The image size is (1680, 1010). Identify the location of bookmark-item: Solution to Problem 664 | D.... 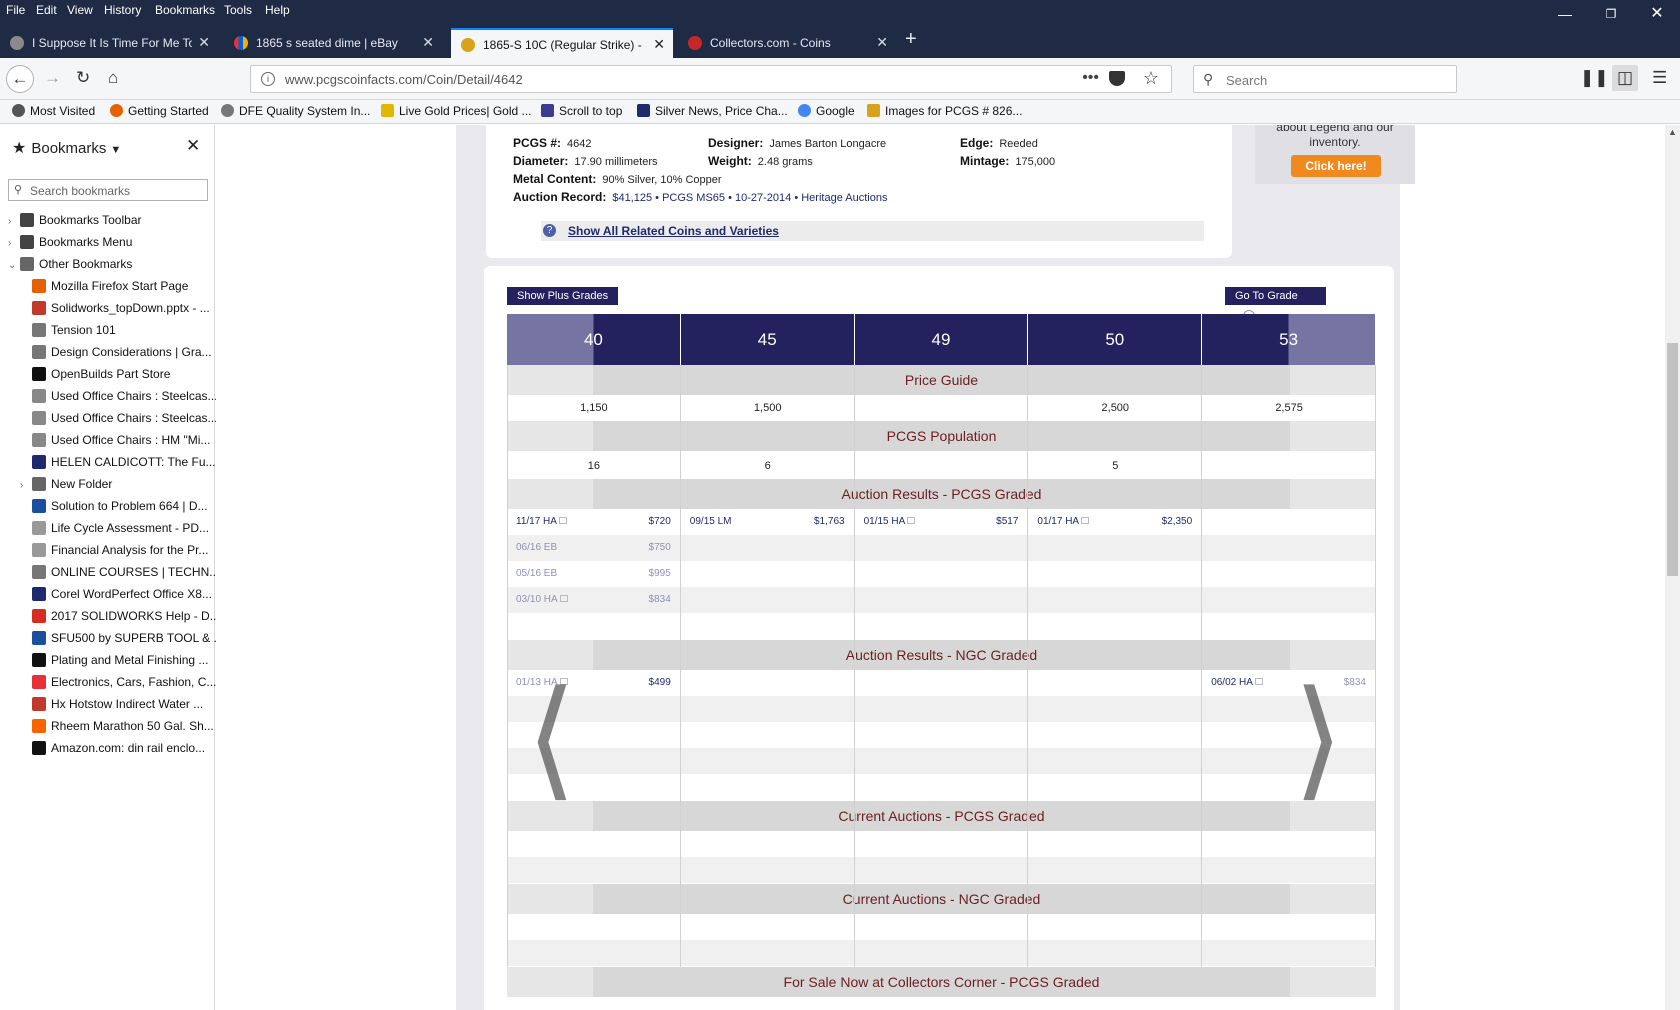
(120, 510).